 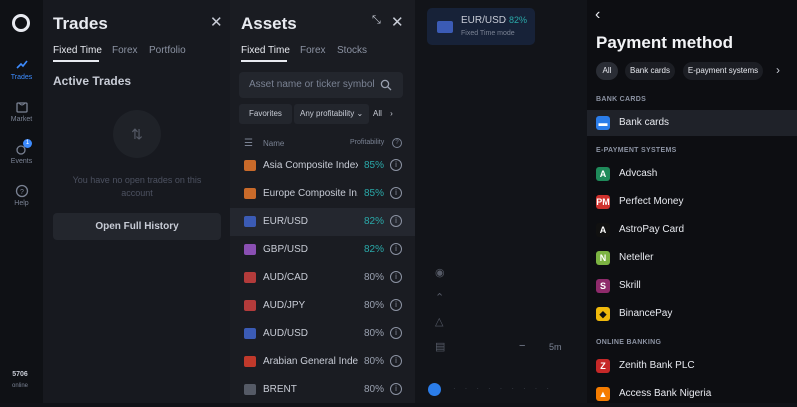 What do you see at coordinates (636, 257) in the screenshot?
I see `payment-method-label: Neteller` at bounding box center [636, 257].